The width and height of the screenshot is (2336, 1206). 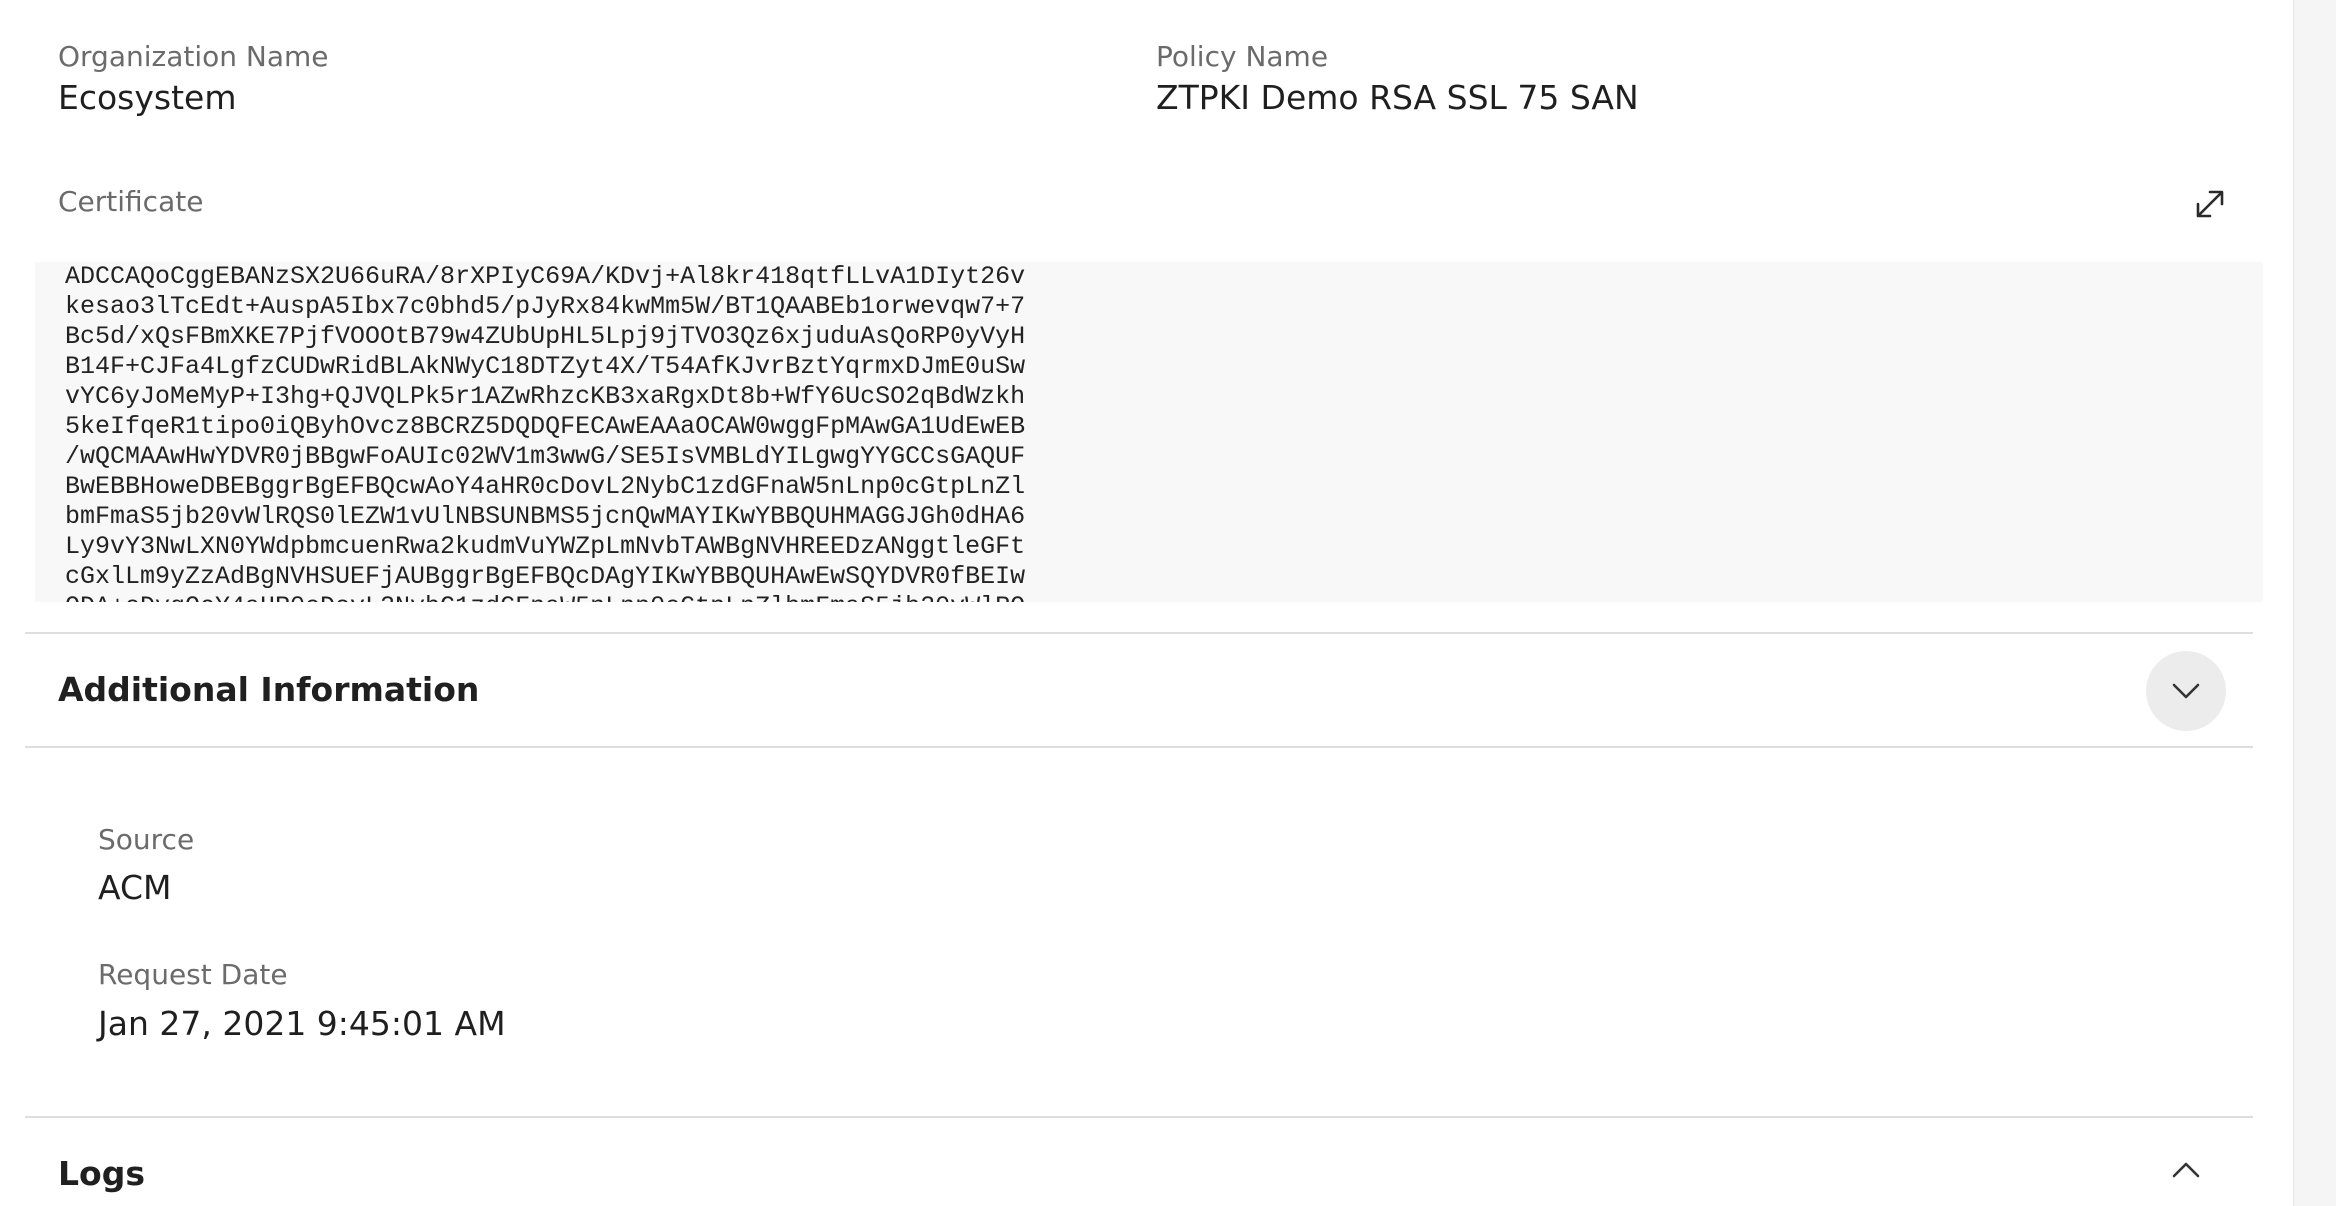 I want to click on scrollbar, so click(x=2314, y=603).